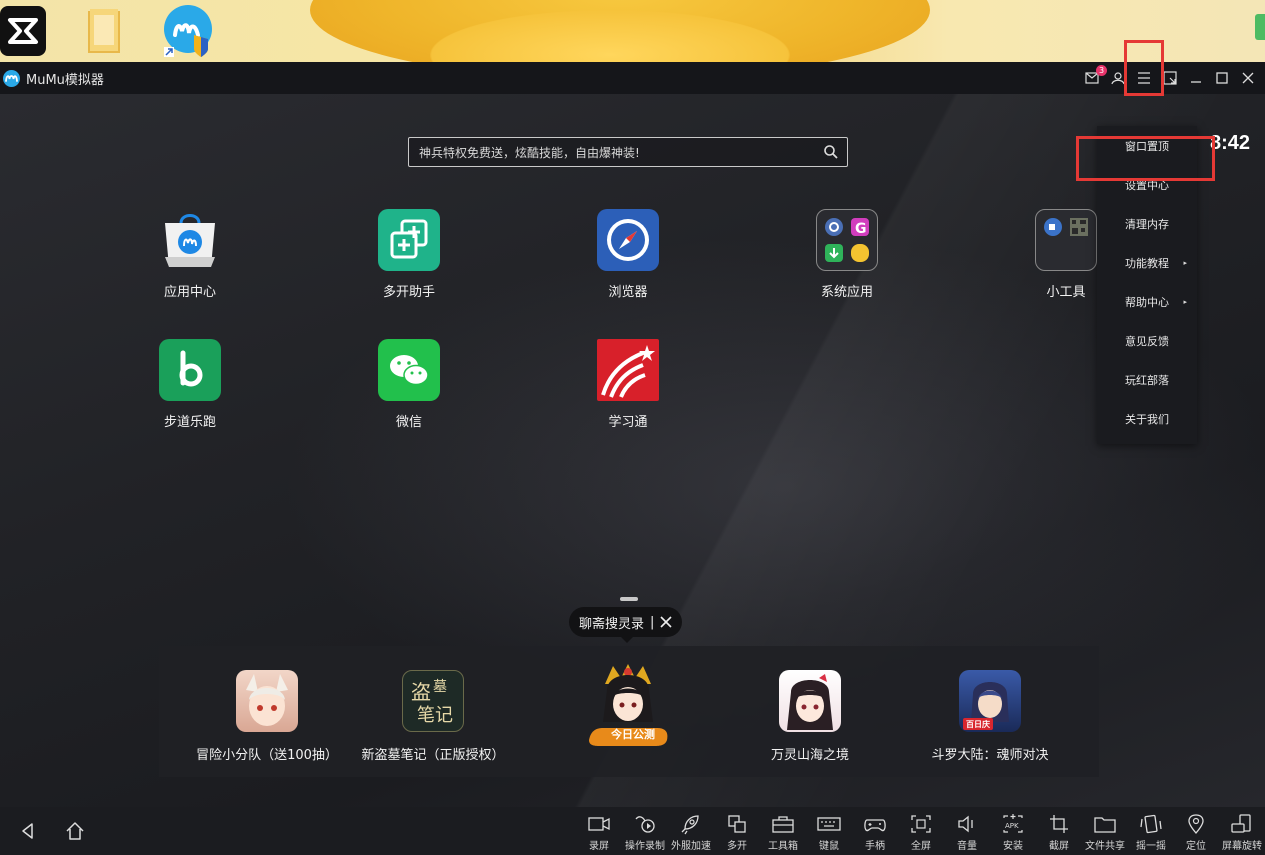 The height and width of the screenshot is (855, 1265). Describe the element at coordinates (1151, 846) in the screenshot. I see `tool-label: 摇一摇` at that location.